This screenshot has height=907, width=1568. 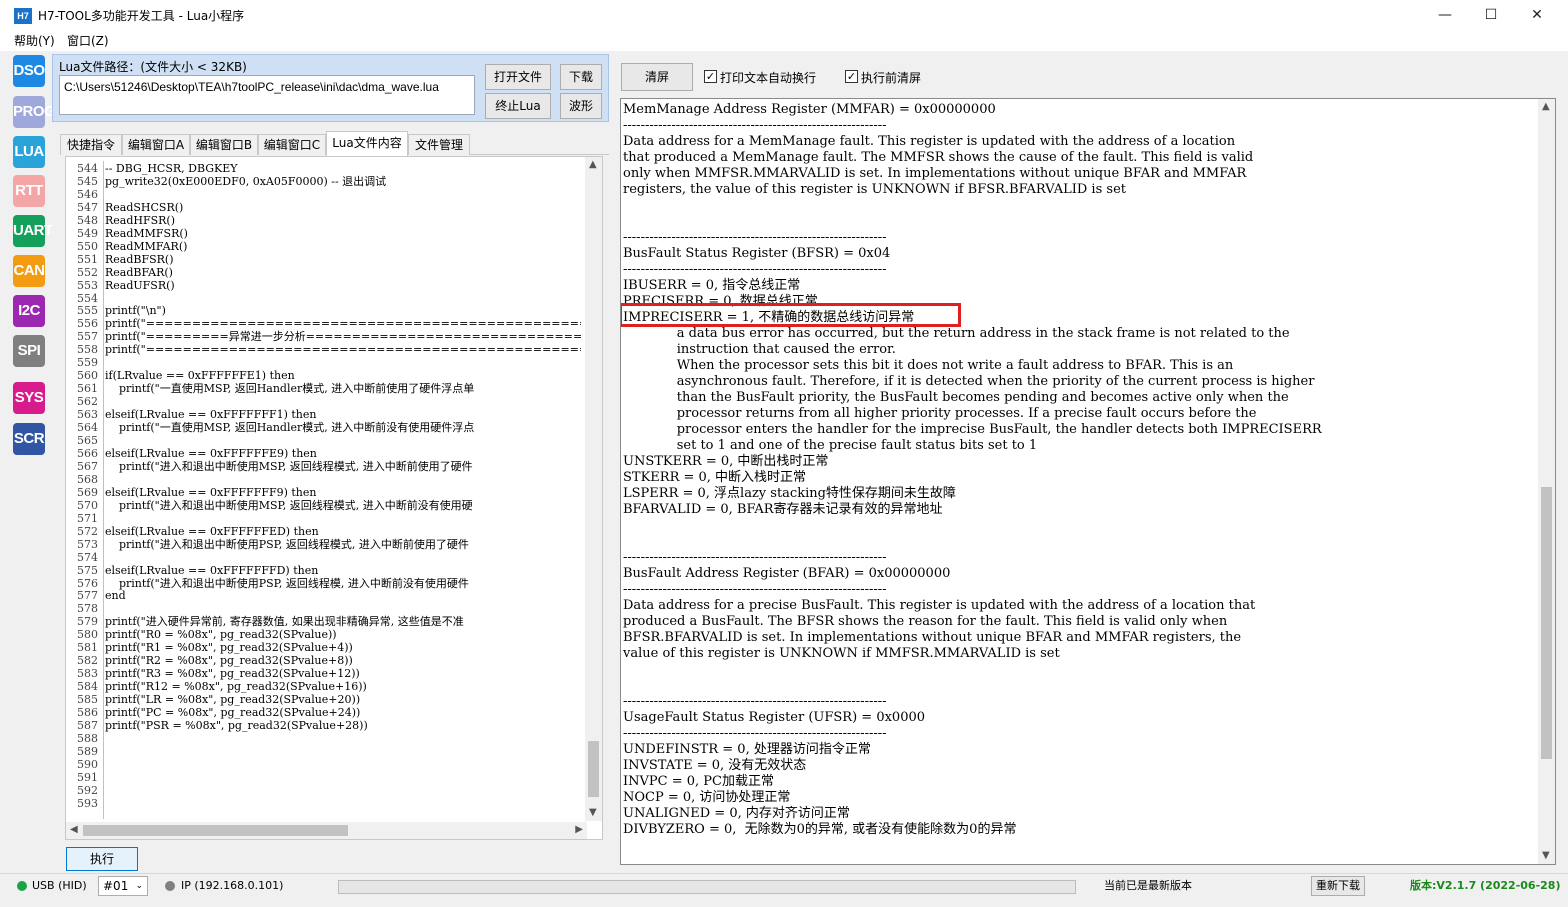 I want to click on sidebar-sys-button: SYS, so click(x=29, y=398).